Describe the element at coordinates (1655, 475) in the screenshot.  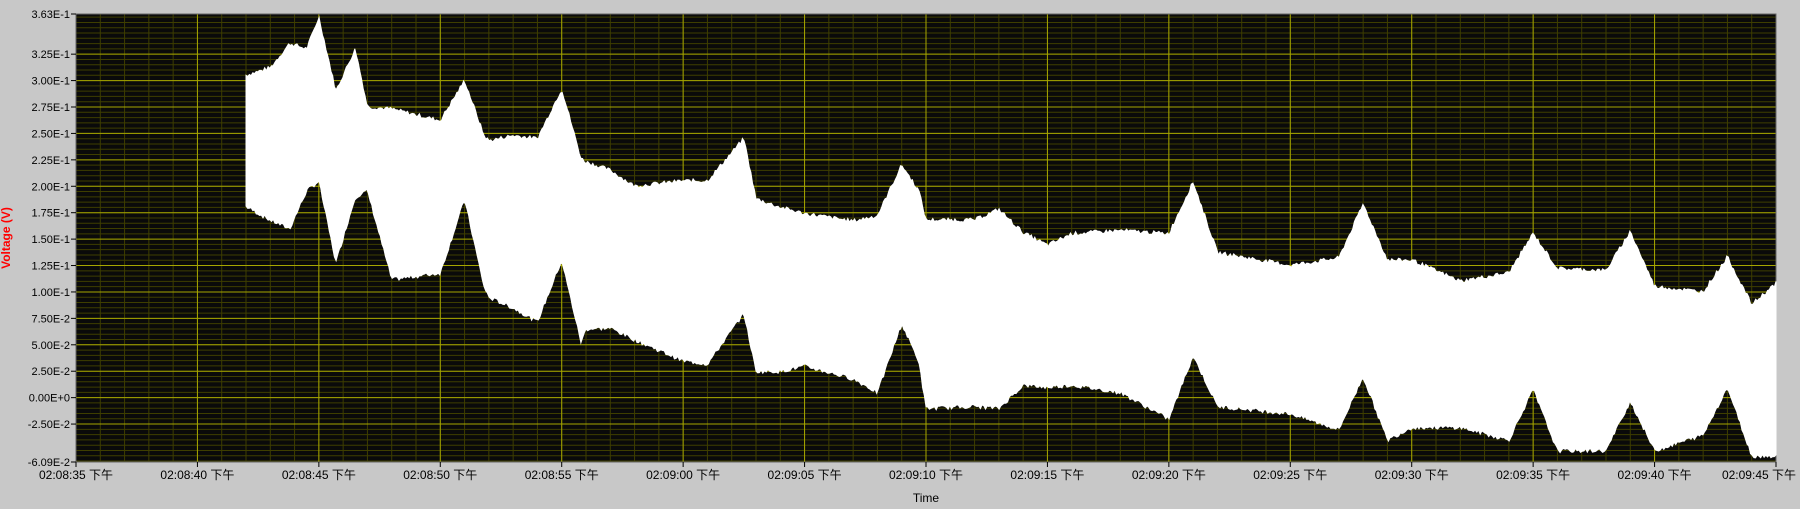
I see `x-tick-label: 02:09:40 下午` at that location.